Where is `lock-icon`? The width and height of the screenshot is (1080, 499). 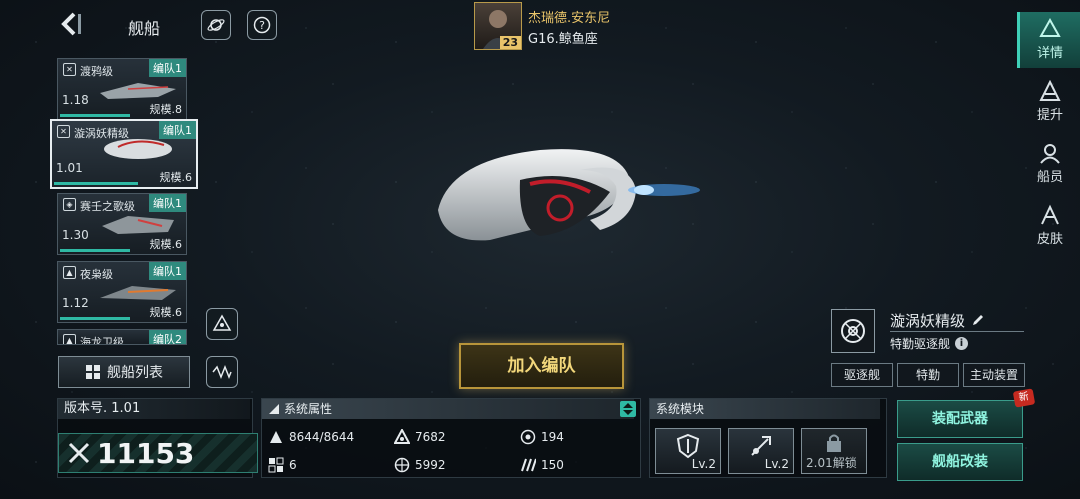
lock-icon is located at coordinates (834, 443).